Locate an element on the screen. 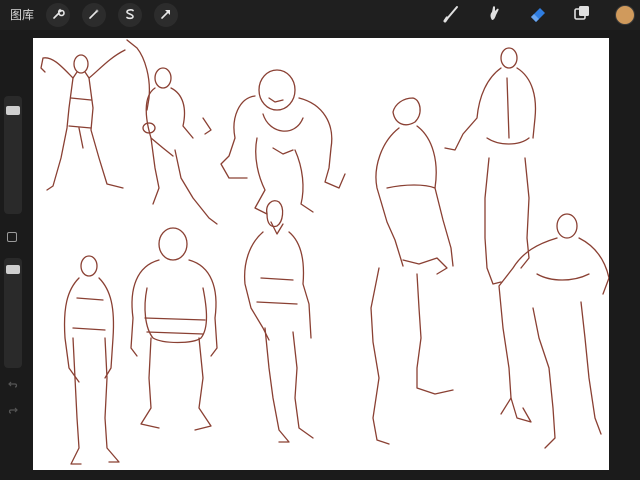 The width and height of the screenshot is (640, 480). sketch-figure-tall is located at coordinates (412, 271).